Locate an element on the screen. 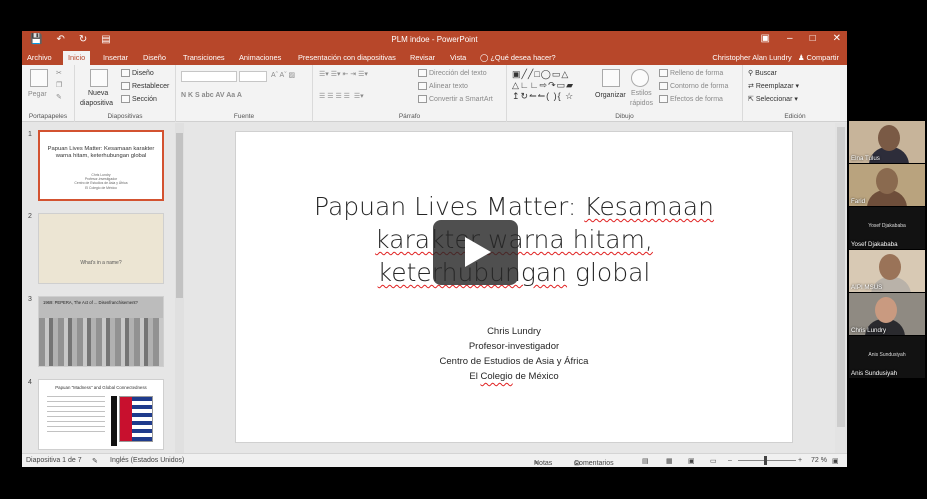  participant-label: Anis Sundusiyah is located at coordinates (887, 355).